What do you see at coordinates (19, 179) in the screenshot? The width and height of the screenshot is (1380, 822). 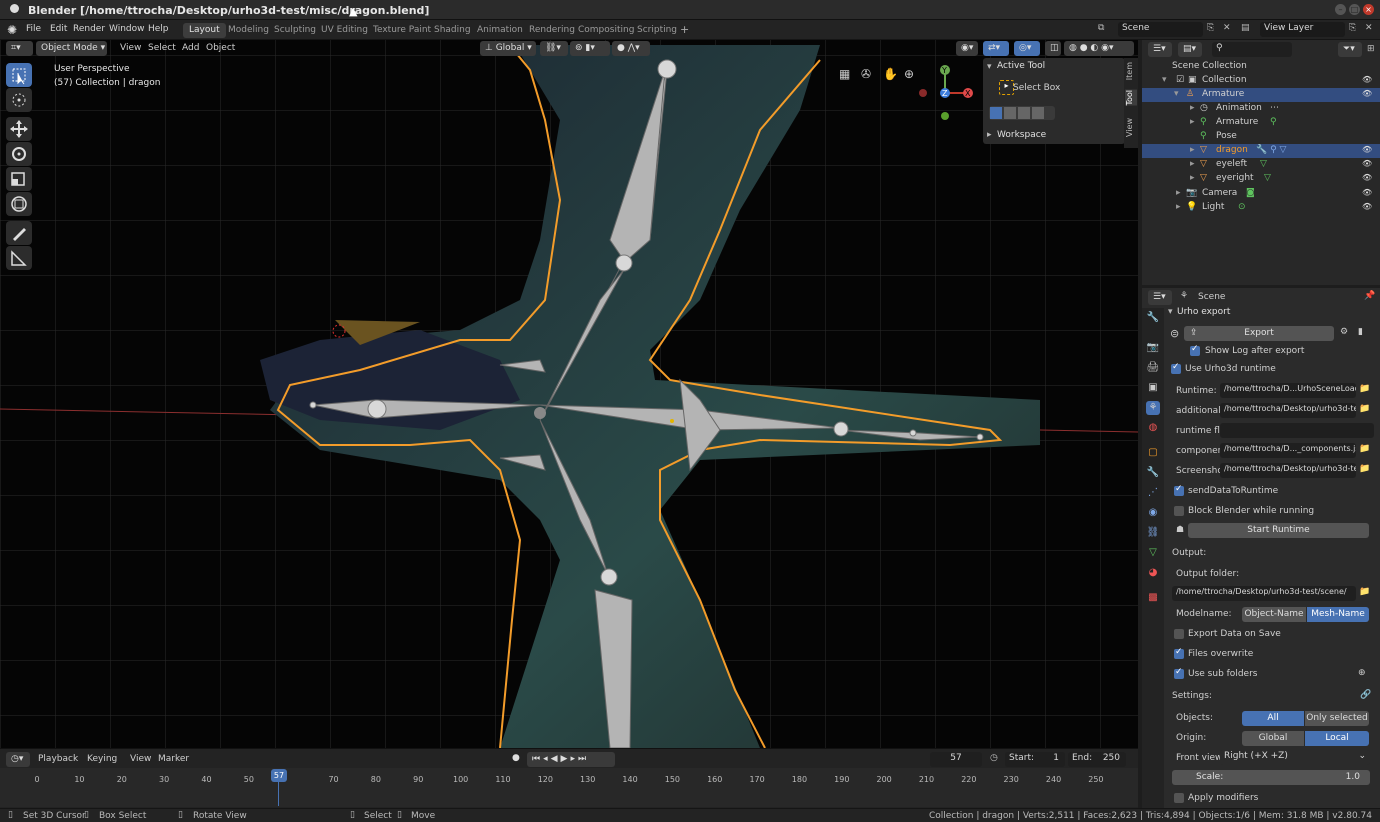 I see `scale-tool` at bounding box center [19, 179].